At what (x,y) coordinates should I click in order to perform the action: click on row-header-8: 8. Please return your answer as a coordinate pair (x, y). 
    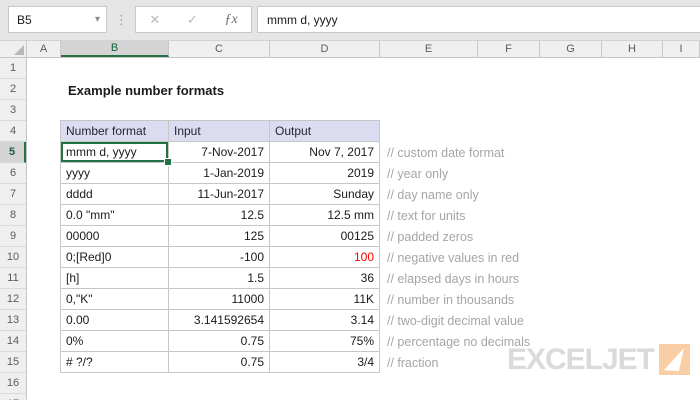
    Looking at the image, I should click on (13, 215).